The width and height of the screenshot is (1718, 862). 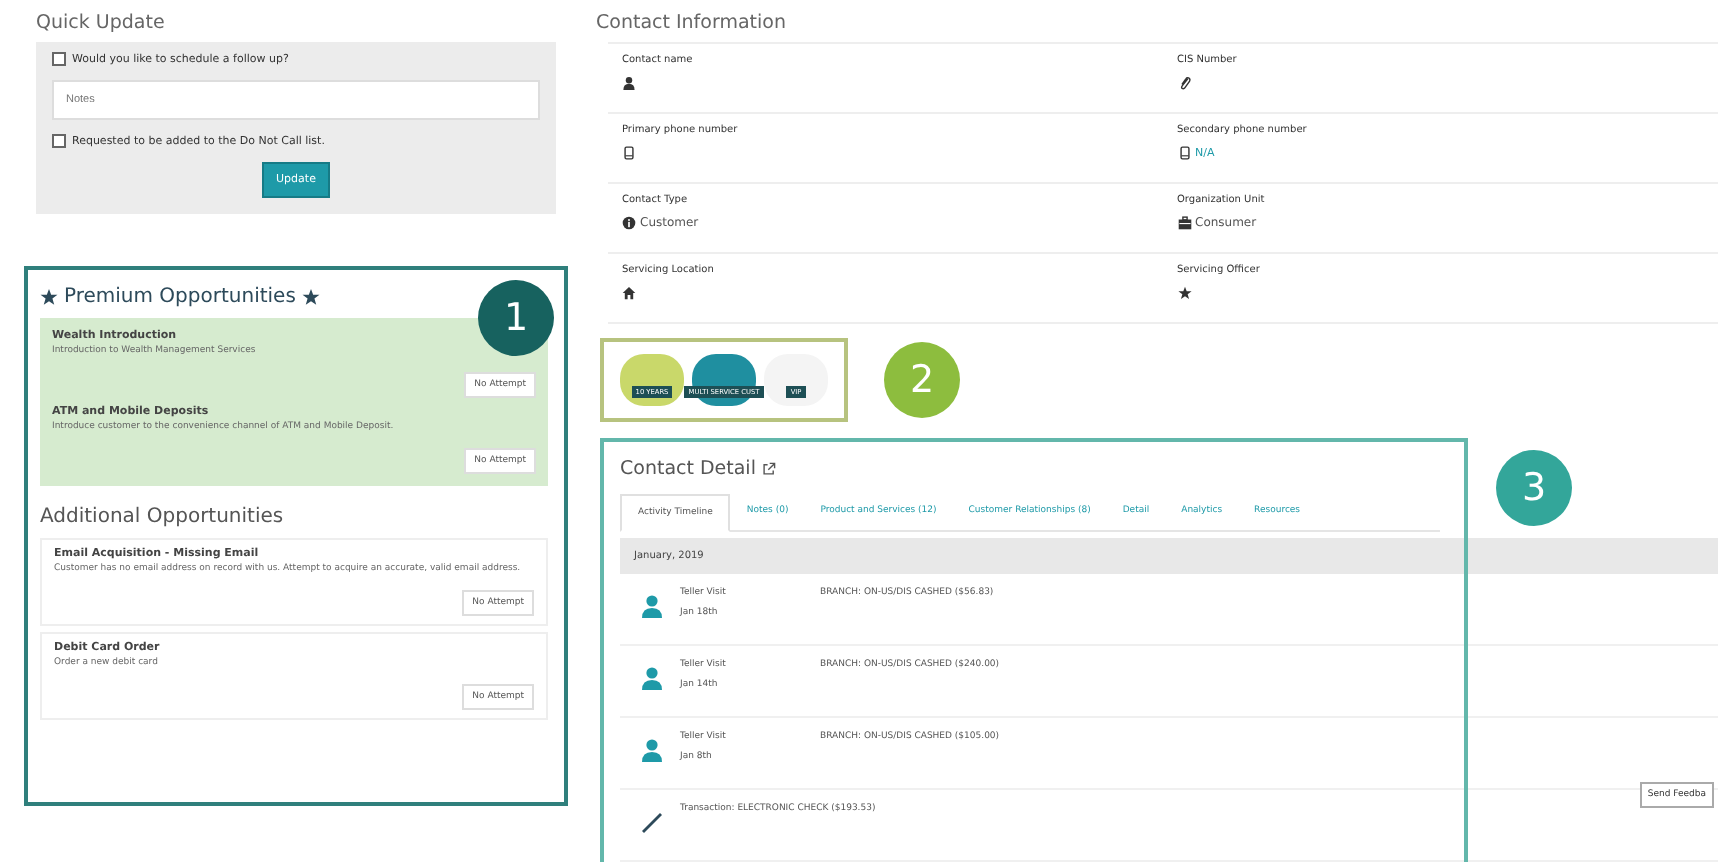 What do you see at coordinates (1534, 488) in the screenshot?
I see `number-callout: 3` at bounding box center [1534, 488].